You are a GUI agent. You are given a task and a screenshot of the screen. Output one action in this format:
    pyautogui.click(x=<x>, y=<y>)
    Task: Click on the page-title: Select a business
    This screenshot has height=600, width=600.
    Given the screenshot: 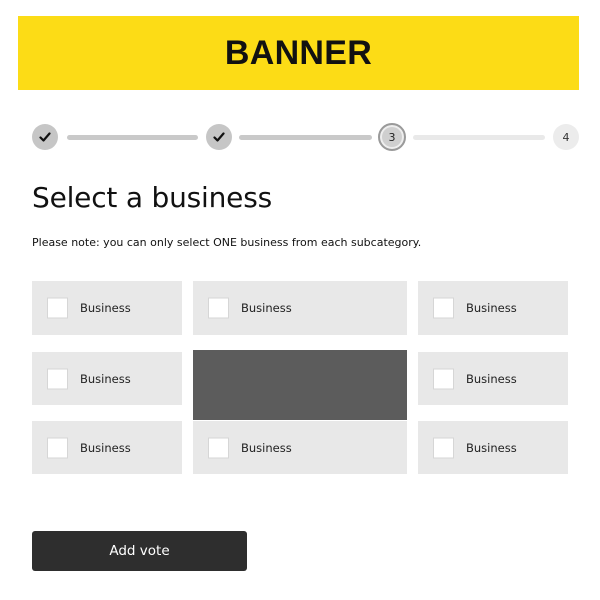 What is the action you would take?
    pyautogui.click(x=152, y=197)
    